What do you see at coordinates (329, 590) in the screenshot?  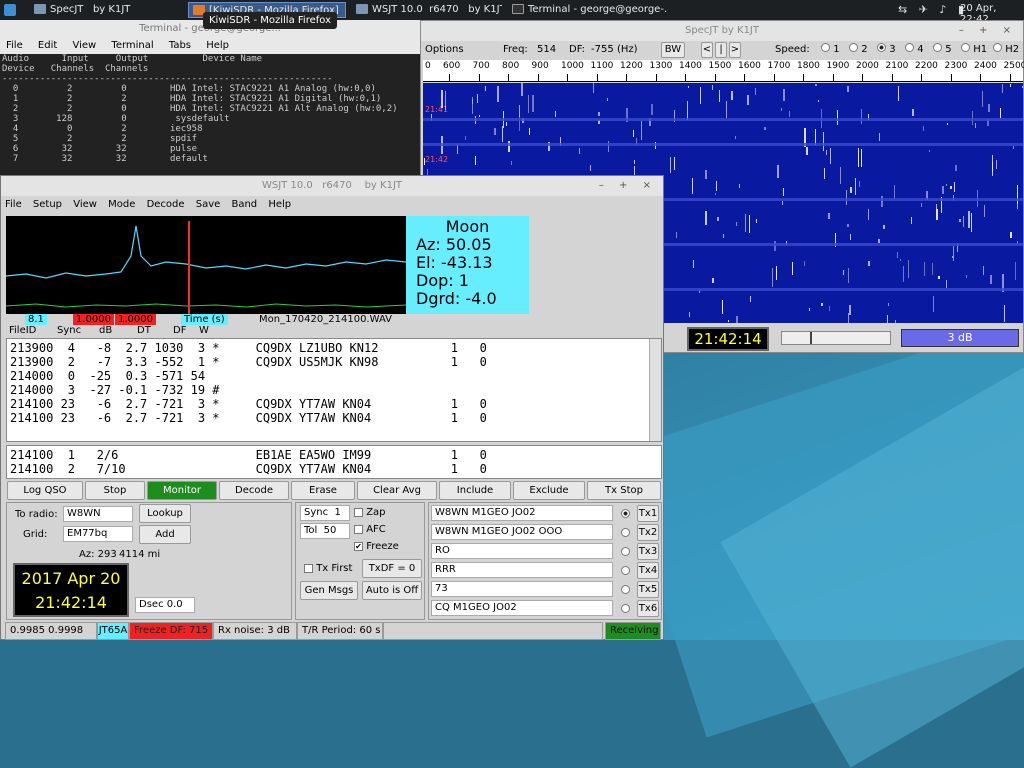 I see `gen-msgs-button: Gen Msgs` at bounding box center [329, 590].